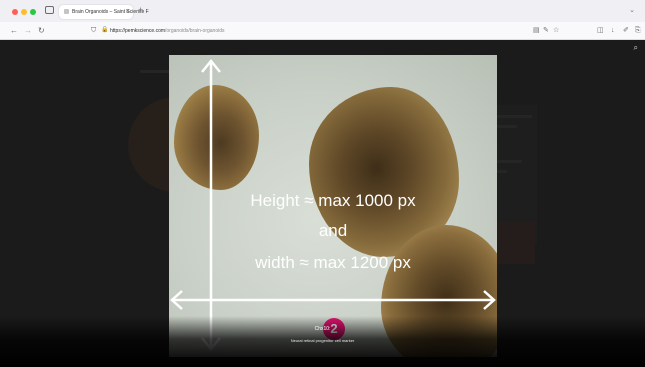  Describe the element at coordinates (15, 12) in the screenshot. I see `close-window-button` at that location.